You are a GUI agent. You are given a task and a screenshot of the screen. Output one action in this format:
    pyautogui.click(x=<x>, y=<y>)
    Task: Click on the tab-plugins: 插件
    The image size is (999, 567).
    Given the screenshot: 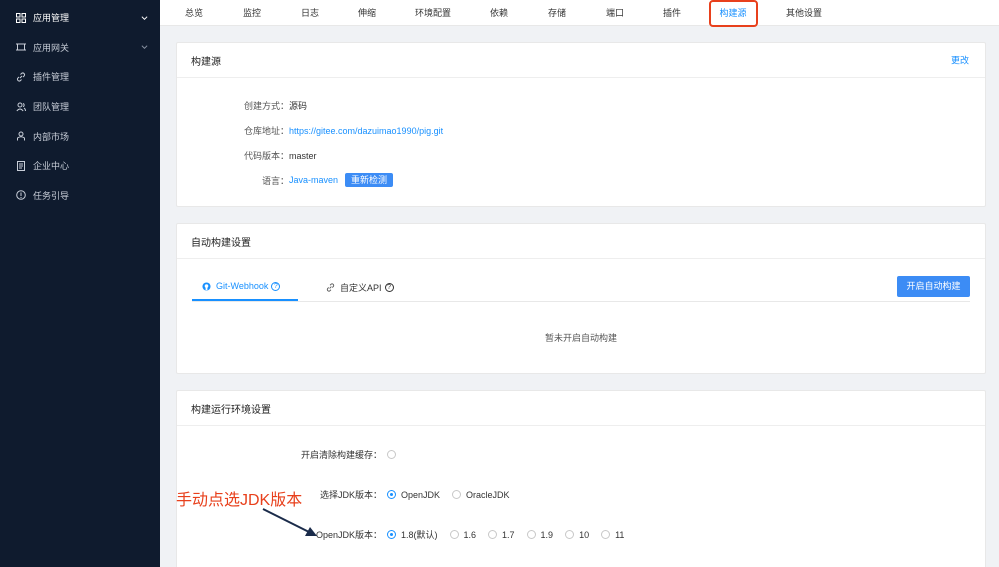 What is the action you would take?
    pyautogui.click(x=672, y=13)
    